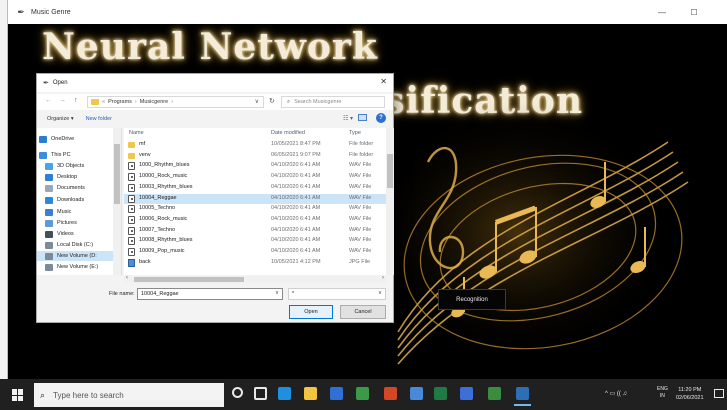 The image size is (727, 410). What do you see at coordinates (60, 119) in the screenshot?
I see `organize-button: Organize ▾` at bounding box center [60, 119].